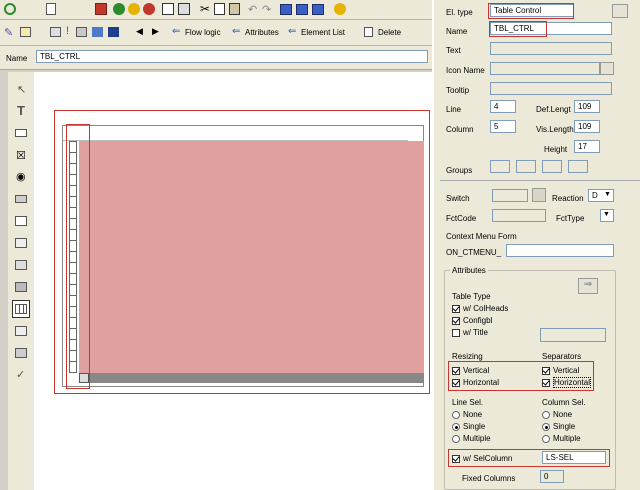 The image size is (640, 490). What do you see at coordinates (510, 195) in the screenshot?
I see `switch-field` at bounding box center [510, 195].